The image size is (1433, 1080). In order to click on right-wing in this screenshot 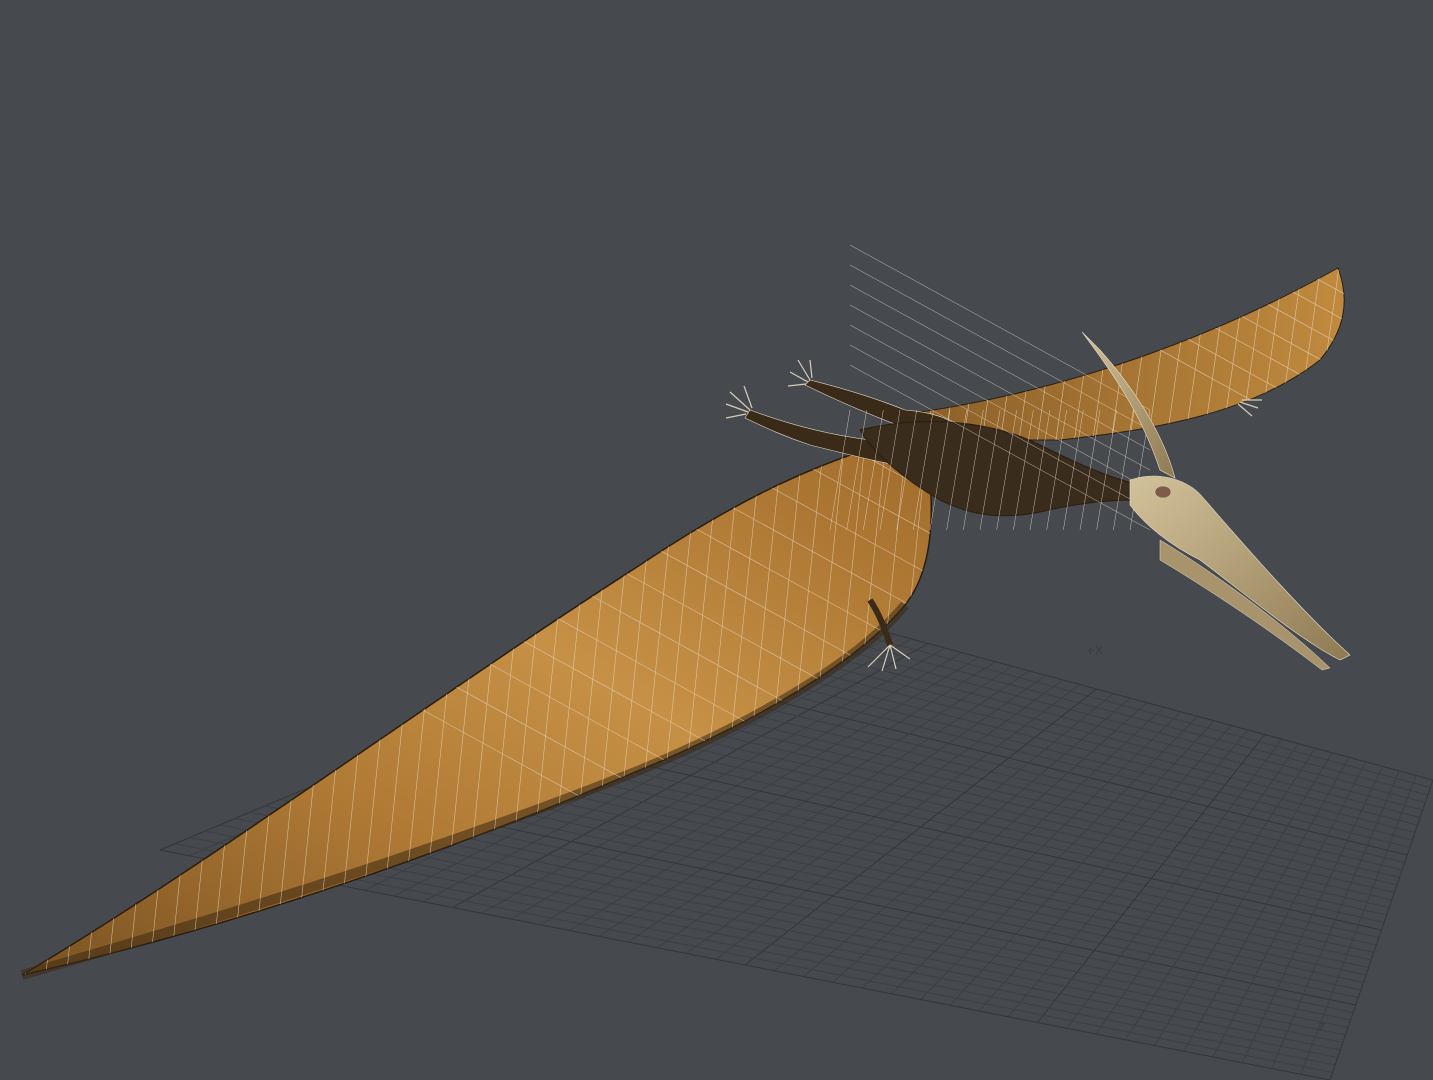, I will do `click(1121, 354)`.